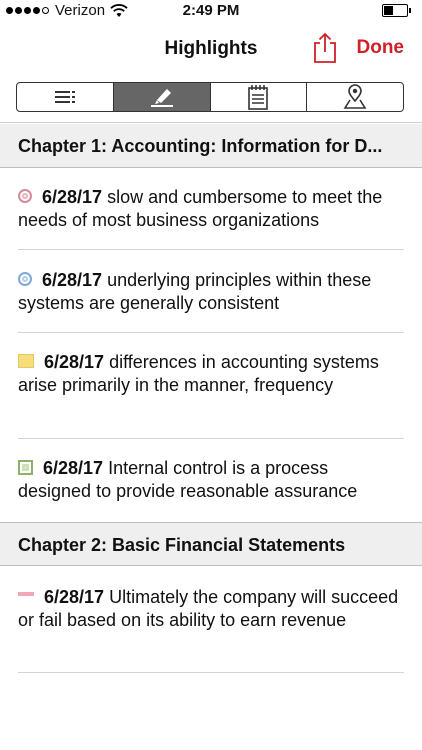  I want to click on share-icon, so click(325, 47).